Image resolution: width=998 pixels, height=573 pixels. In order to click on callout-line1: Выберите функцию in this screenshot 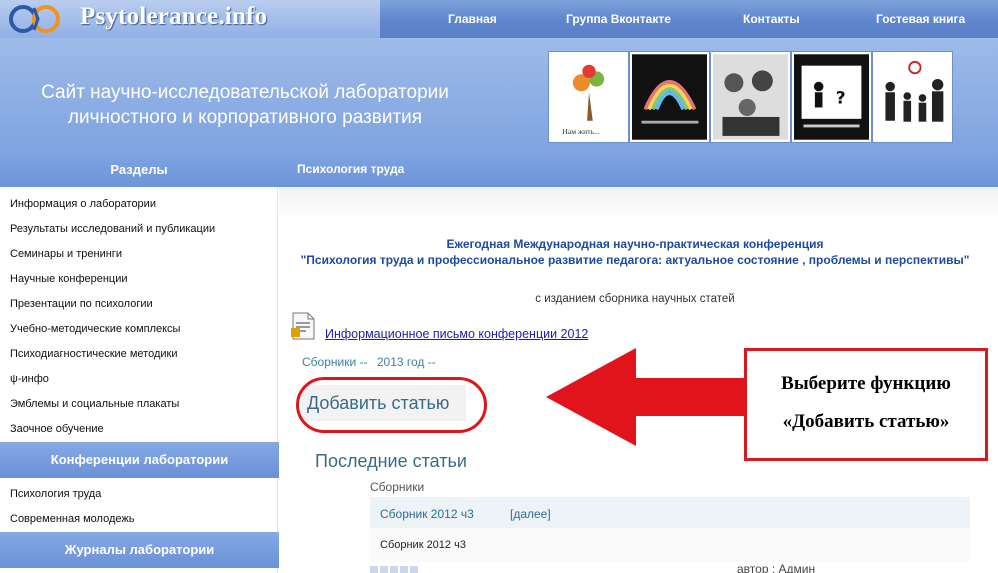, I will do `click(866, 383)`.